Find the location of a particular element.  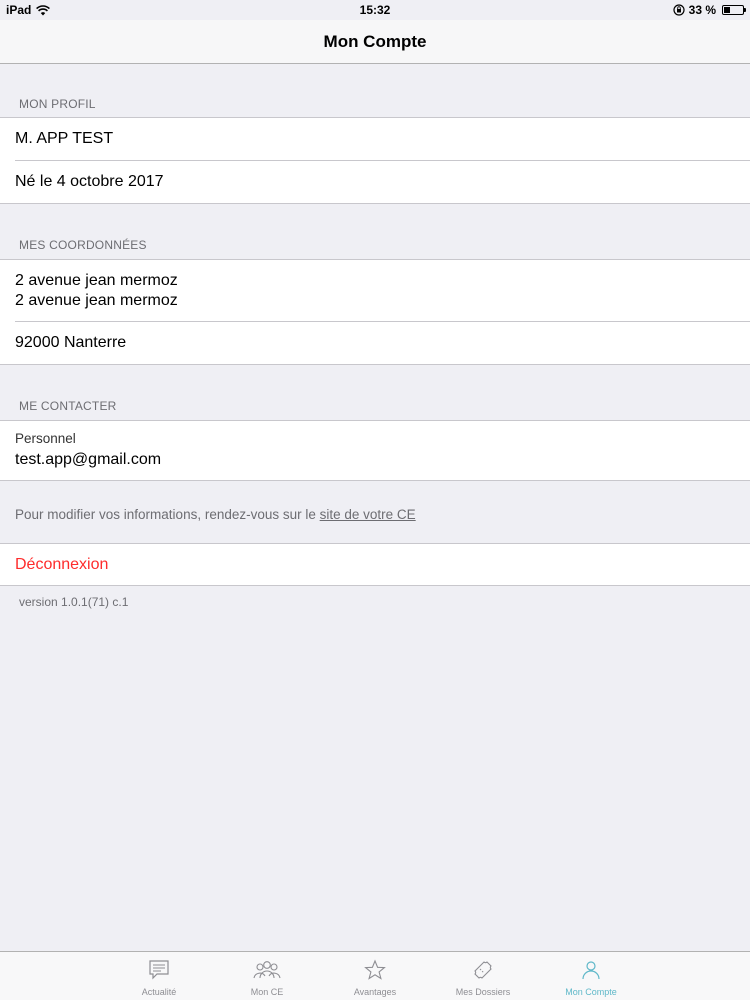

navigation-bar: Mon Compte is located at coordinates (375, 42).